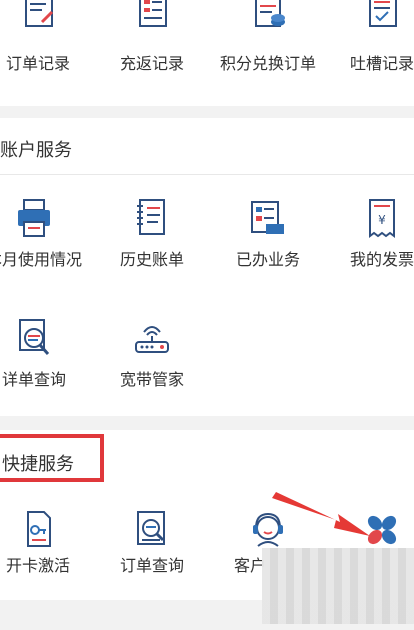  I want to click on complaint-record-item: 吐槽记录, so click(372, 60).